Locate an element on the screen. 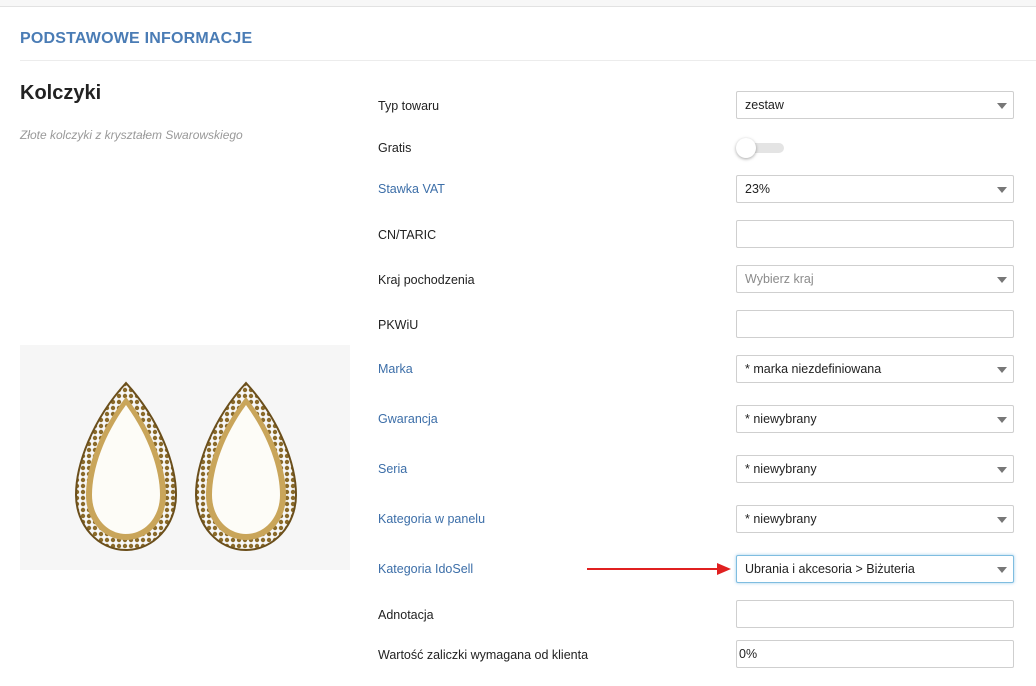 The image size is (1036, 686). kraj-pochodzenia-select: Wybierz kraj is located at coordinates (875, 279).